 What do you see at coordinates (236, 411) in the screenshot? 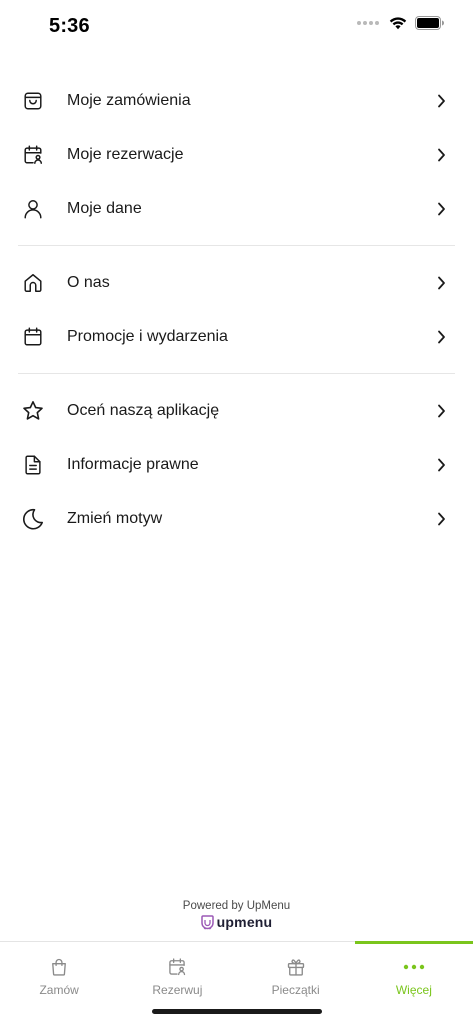
I see `menu-item-rate-app: Oceń naszą aplikację` at bounding box center [236, 411].